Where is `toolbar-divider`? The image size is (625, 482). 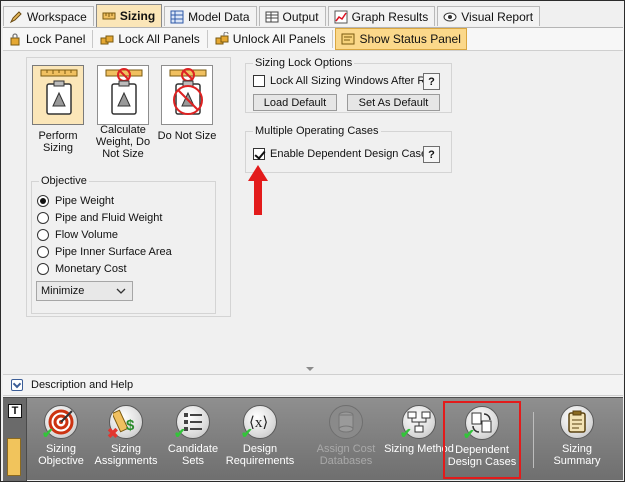
toolbar-divider is located at coordinates (207, 39).